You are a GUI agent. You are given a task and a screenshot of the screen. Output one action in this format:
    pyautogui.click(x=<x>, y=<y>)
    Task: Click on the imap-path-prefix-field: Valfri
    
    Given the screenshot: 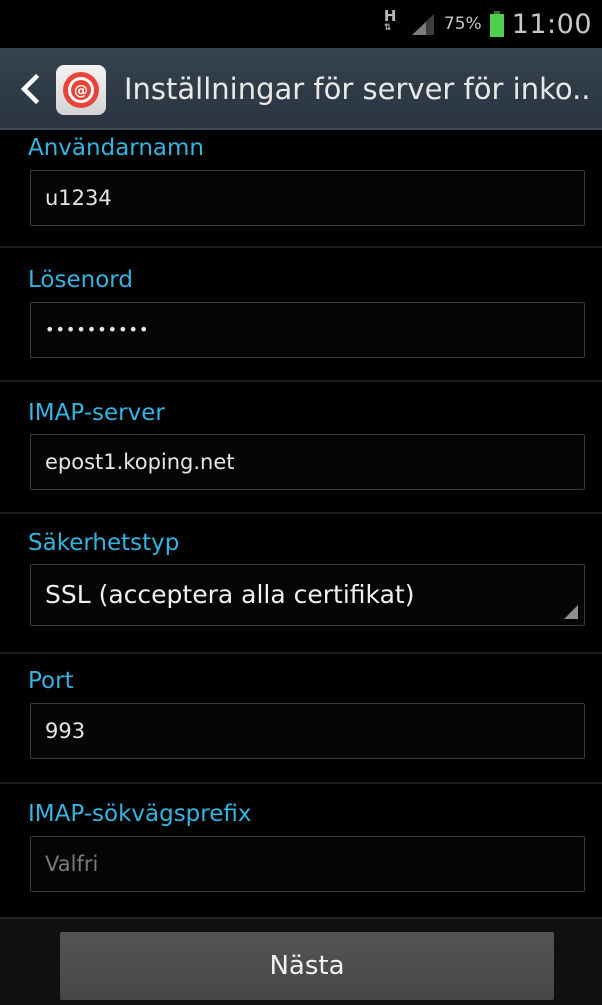 What is the action you would take?
    pyautogui.click(x=307, y=864)
    